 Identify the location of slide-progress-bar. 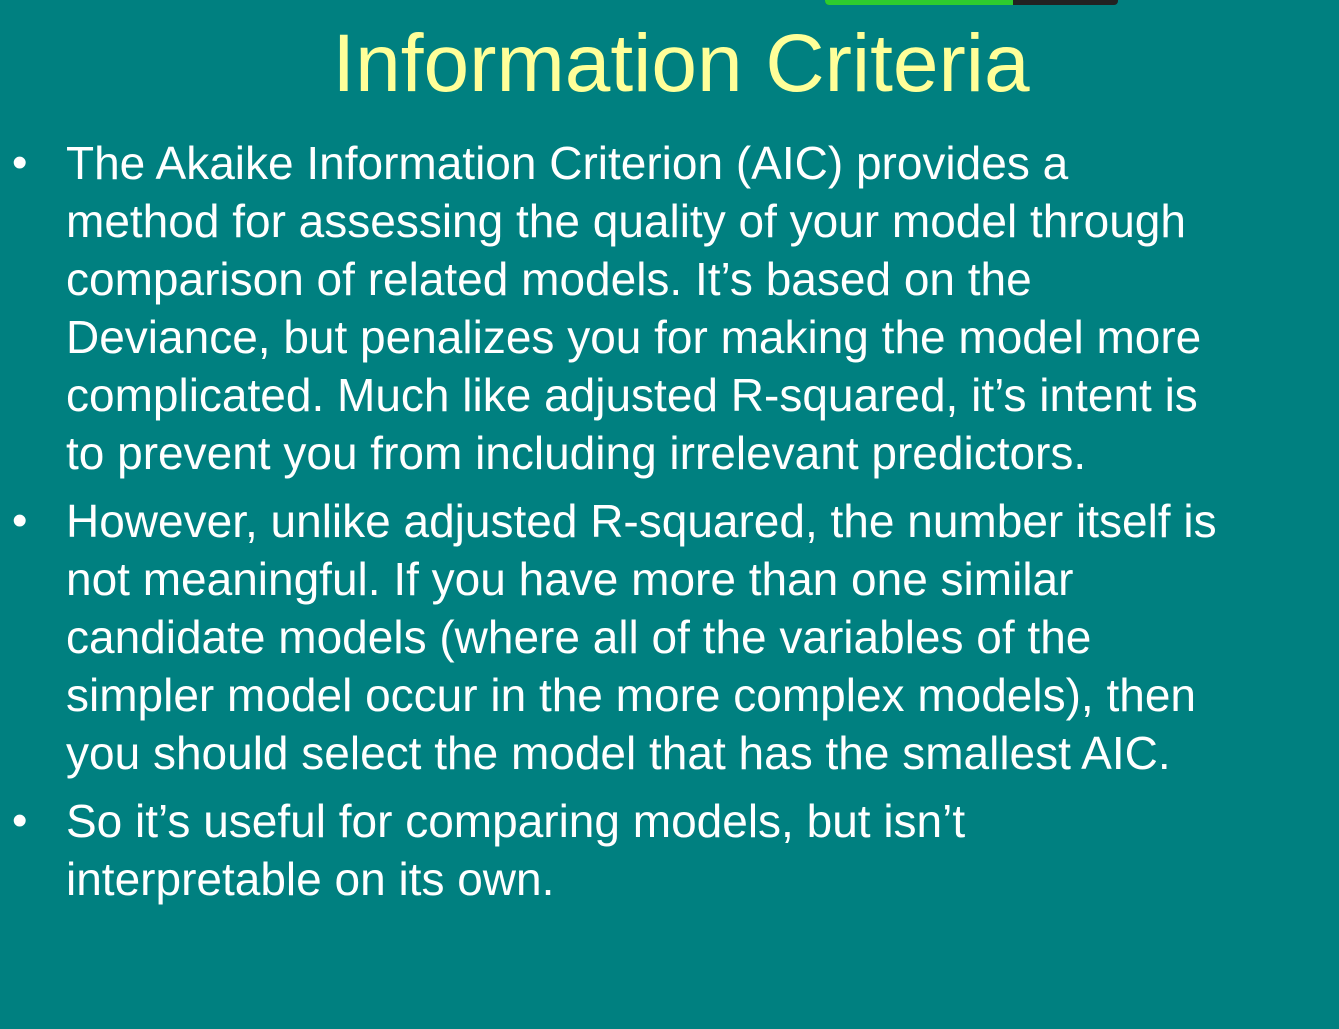
(971, 2).